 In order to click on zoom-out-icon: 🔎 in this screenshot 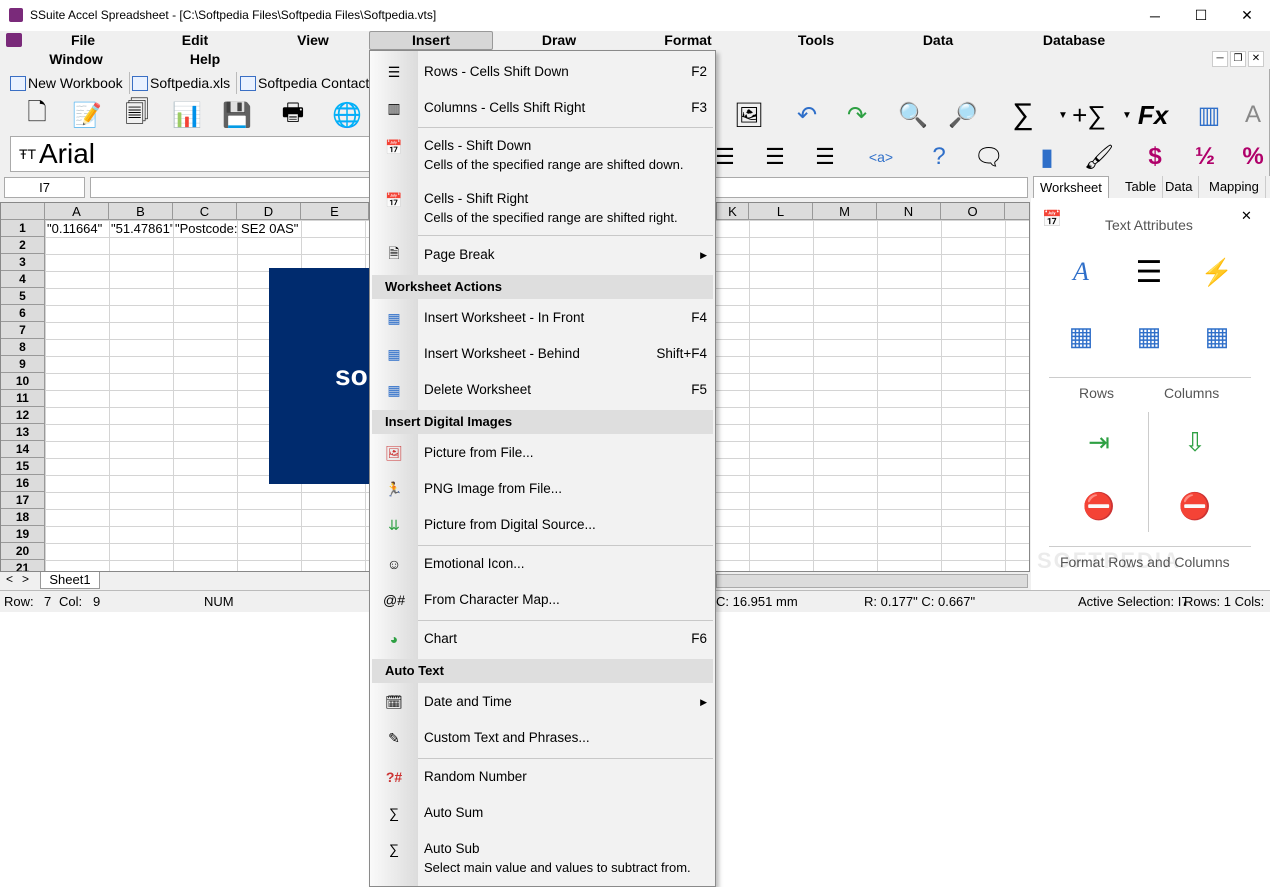, I will do `click(963, 115)`.